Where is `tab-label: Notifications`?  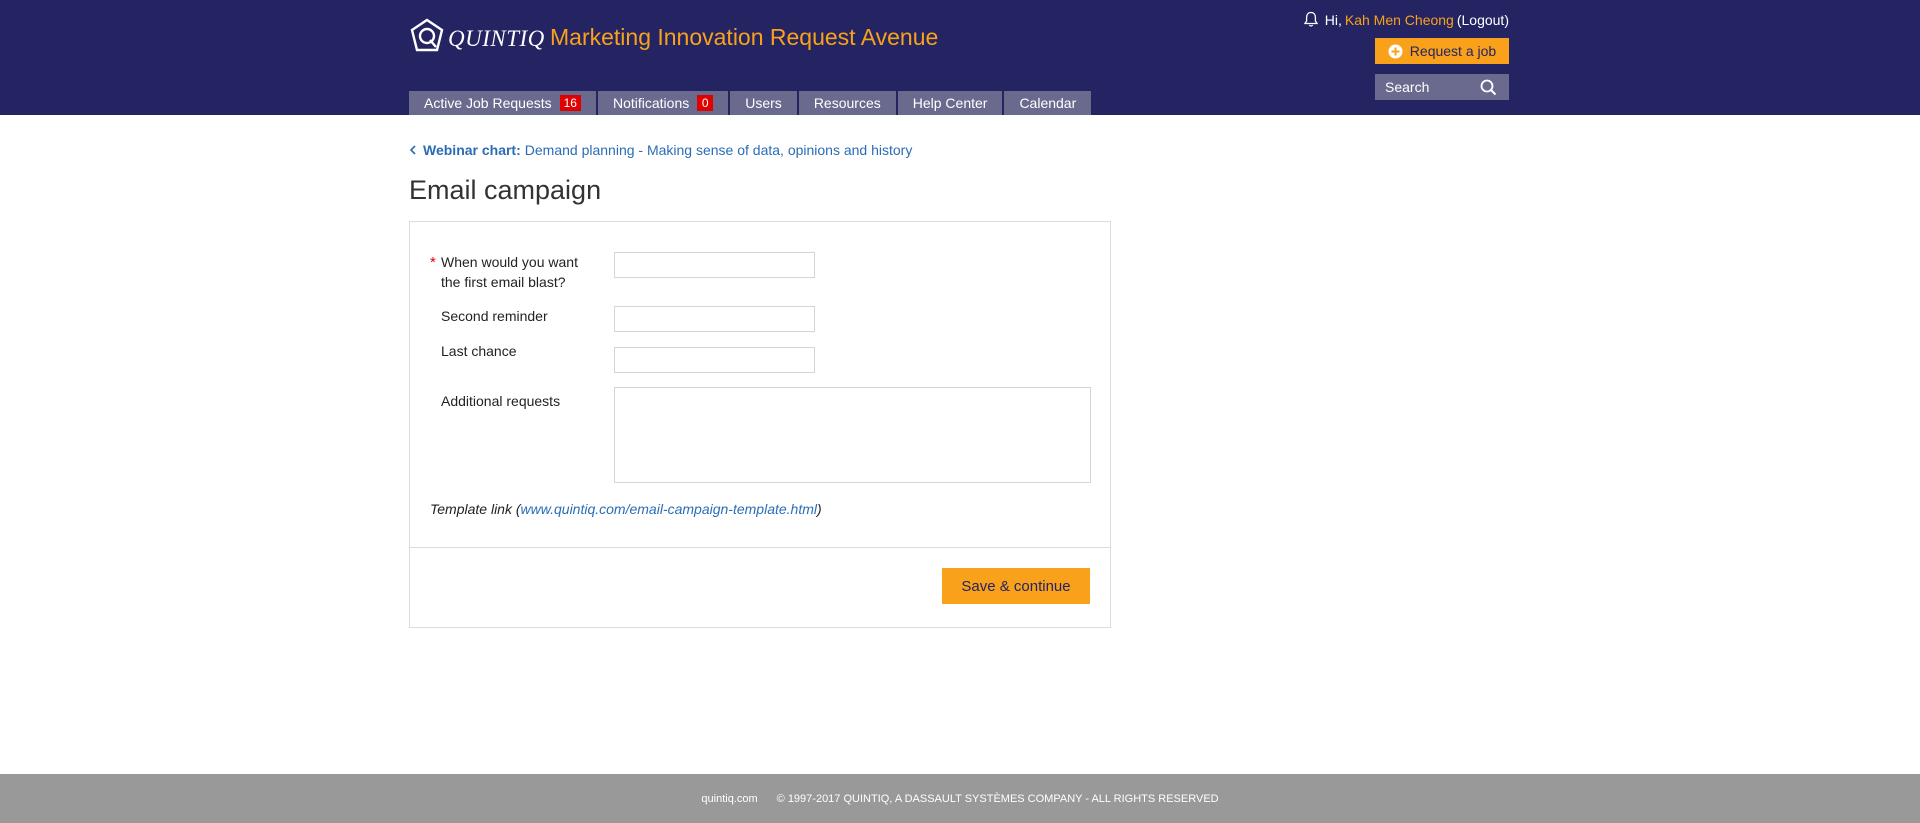
tab-label: Notifications is located at coordinates (651, 103).